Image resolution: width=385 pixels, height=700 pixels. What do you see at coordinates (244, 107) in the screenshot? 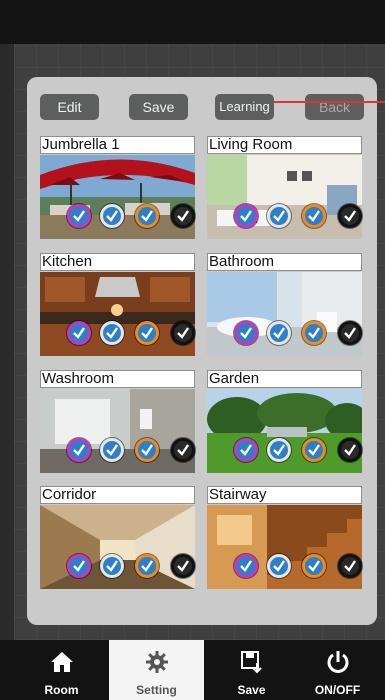
I see `learning-button: Learning` at bounding box center [244, 107].